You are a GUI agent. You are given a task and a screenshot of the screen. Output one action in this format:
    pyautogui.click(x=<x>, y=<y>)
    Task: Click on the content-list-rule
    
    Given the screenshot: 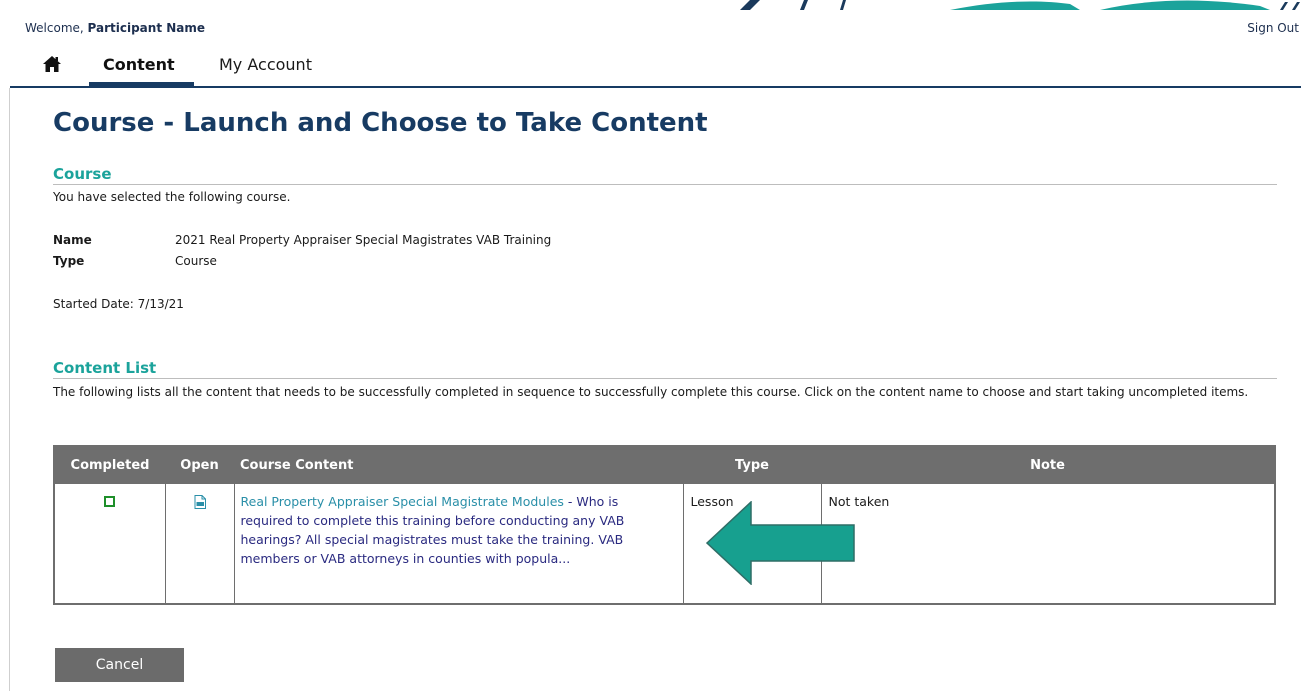 What is the action you would take?
    pyautogui.click(x=665, y=378)
    